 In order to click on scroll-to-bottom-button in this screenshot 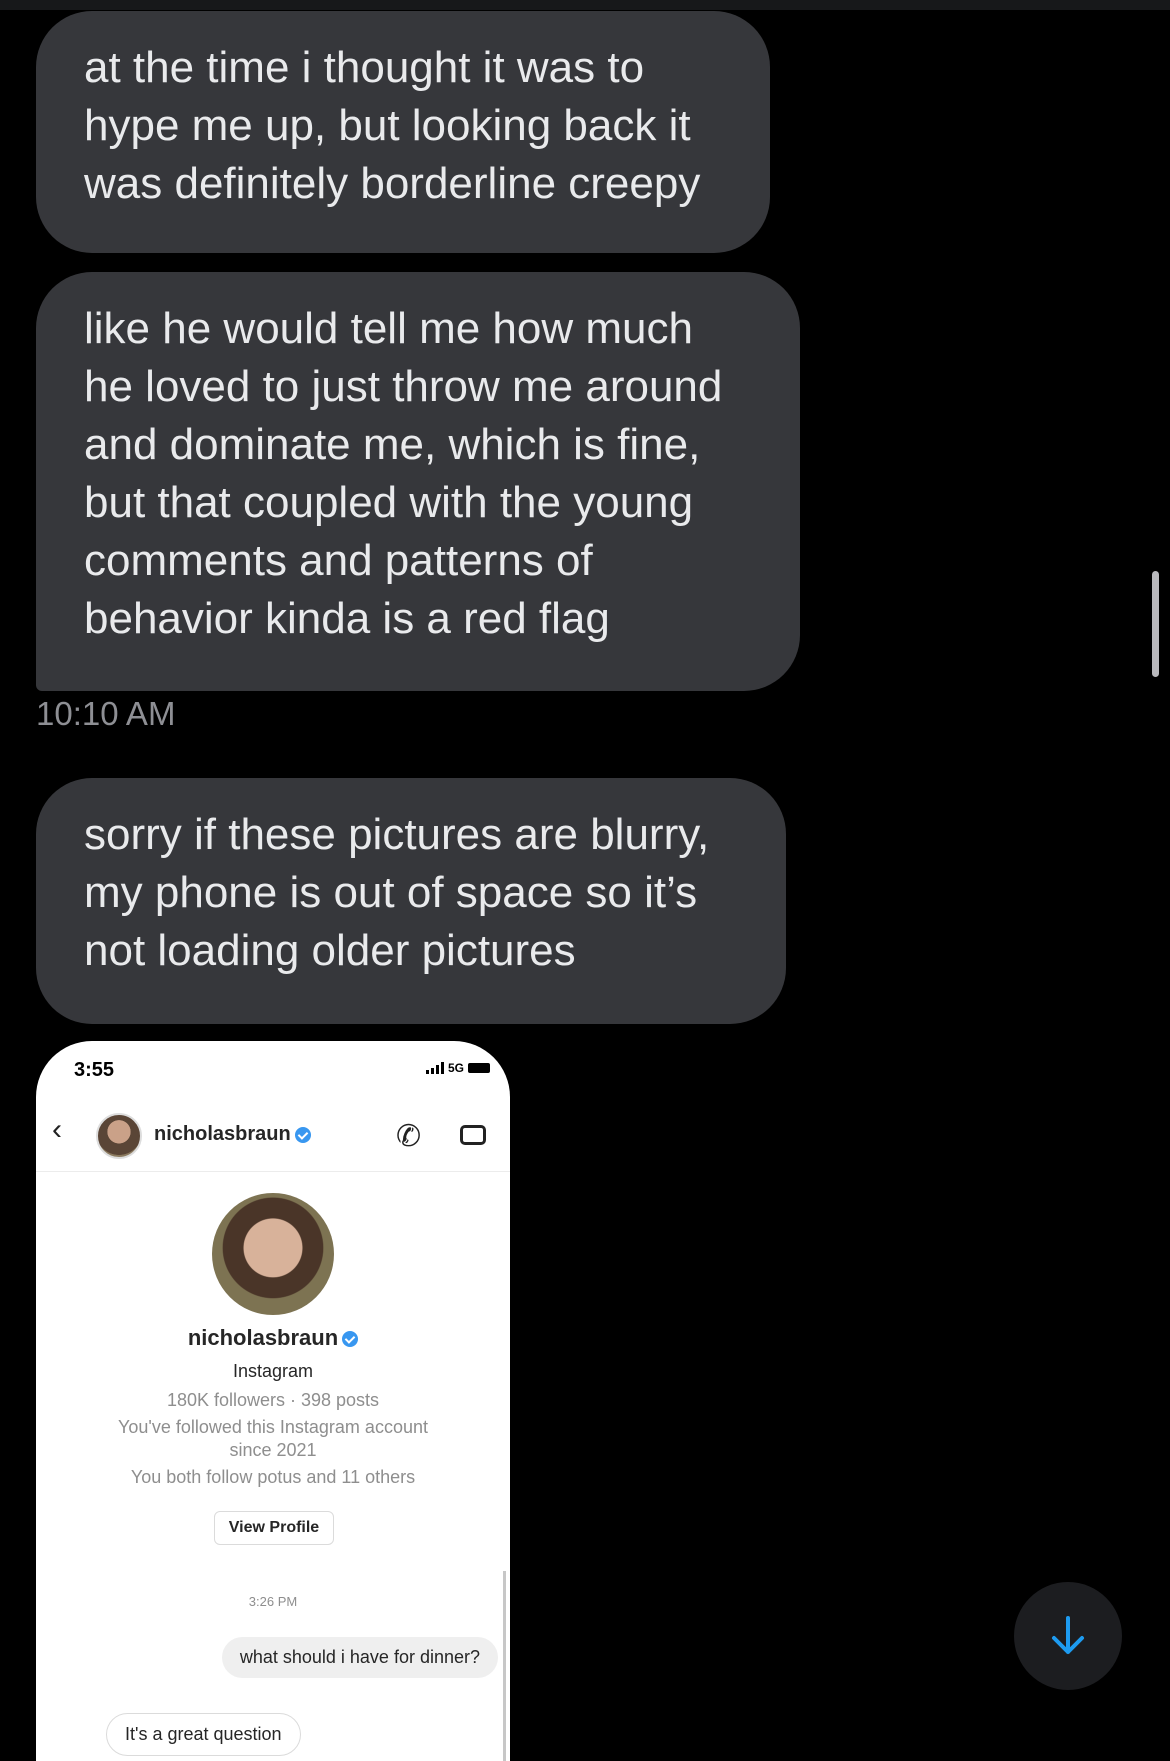, I will do `click(1068, 1636)`.